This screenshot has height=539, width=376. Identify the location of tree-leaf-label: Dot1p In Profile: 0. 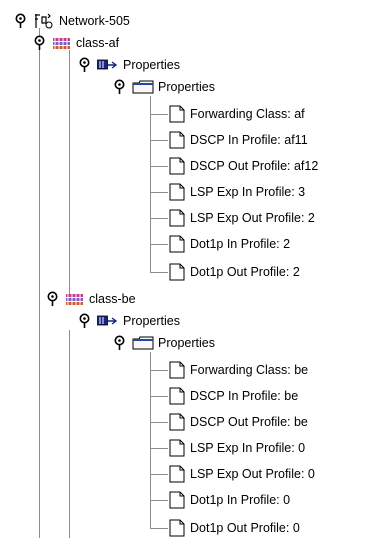
(240, 500).